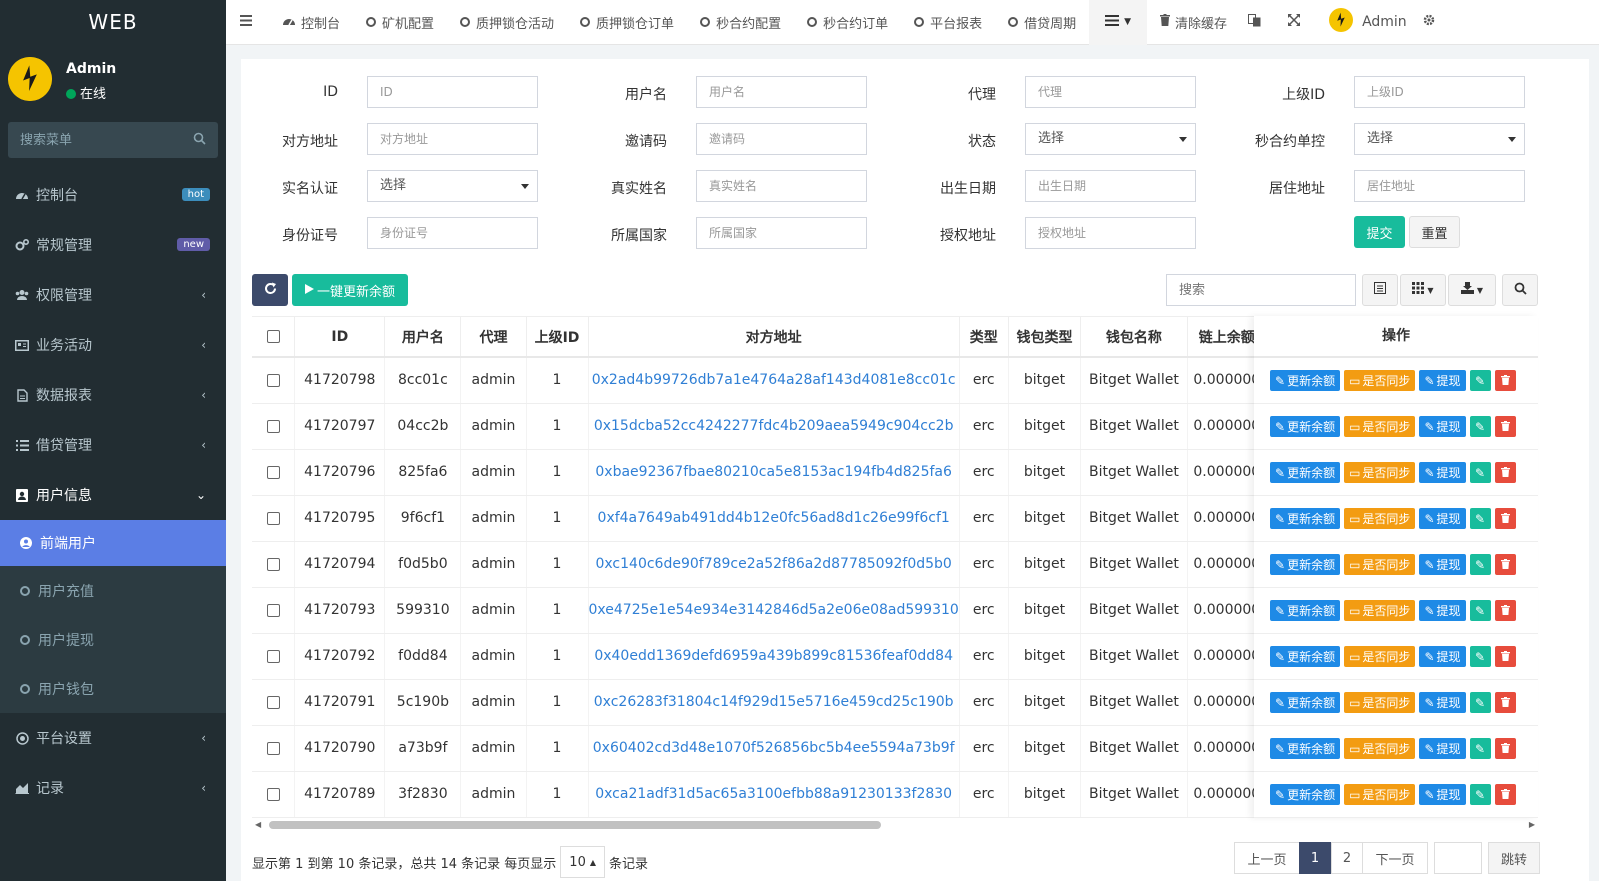  Describe the element at coordinates (113, 688) in the screenshot. I see `sidebar-item-wallet: 用户钱包` at that location.